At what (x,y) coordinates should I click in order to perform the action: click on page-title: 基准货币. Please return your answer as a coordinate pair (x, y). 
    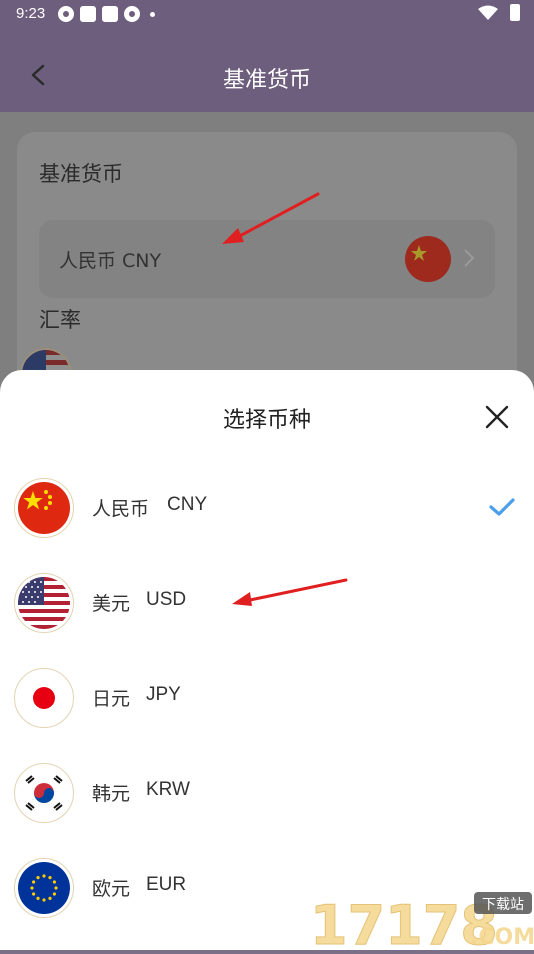
    Looking at the image, I should click on (266, 80).